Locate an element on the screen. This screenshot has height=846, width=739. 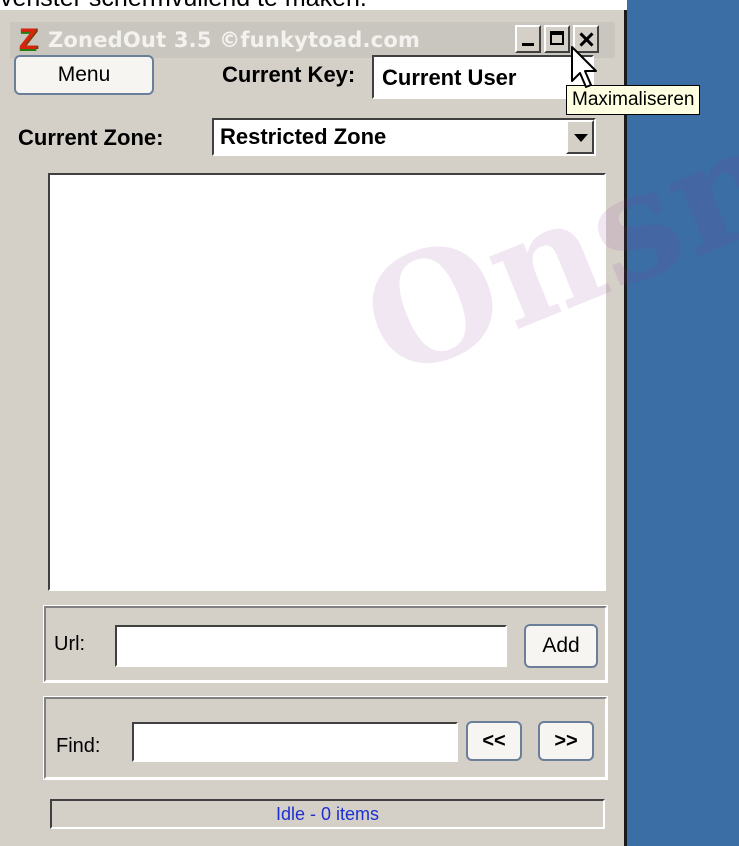
caption-text: venster schermvullend te maken. is located at coordinates (312, 5).